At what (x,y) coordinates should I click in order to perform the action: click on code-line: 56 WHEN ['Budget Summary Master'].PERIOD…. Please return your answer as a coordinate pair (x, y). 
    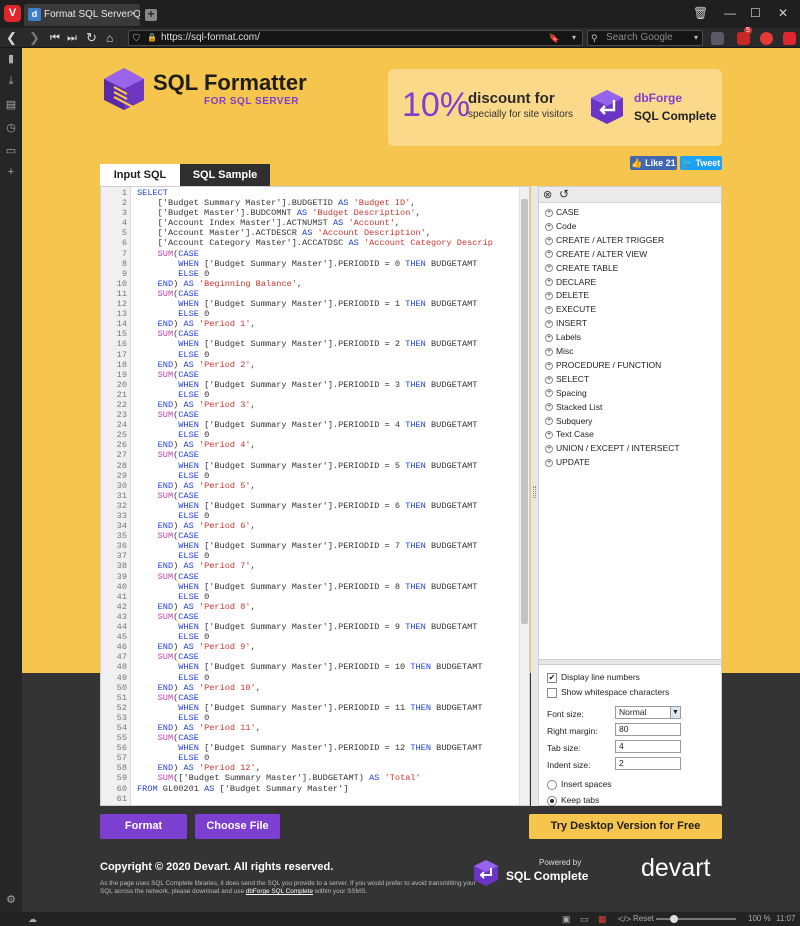
    Looking at the image, I should click on (310, 748).